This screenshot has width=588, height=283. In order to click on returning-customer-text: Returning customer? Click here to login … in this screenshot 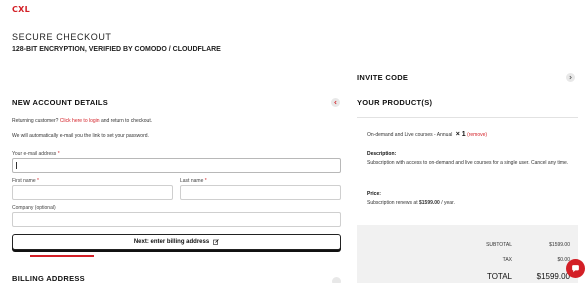, I will do `click(82, 121)`.